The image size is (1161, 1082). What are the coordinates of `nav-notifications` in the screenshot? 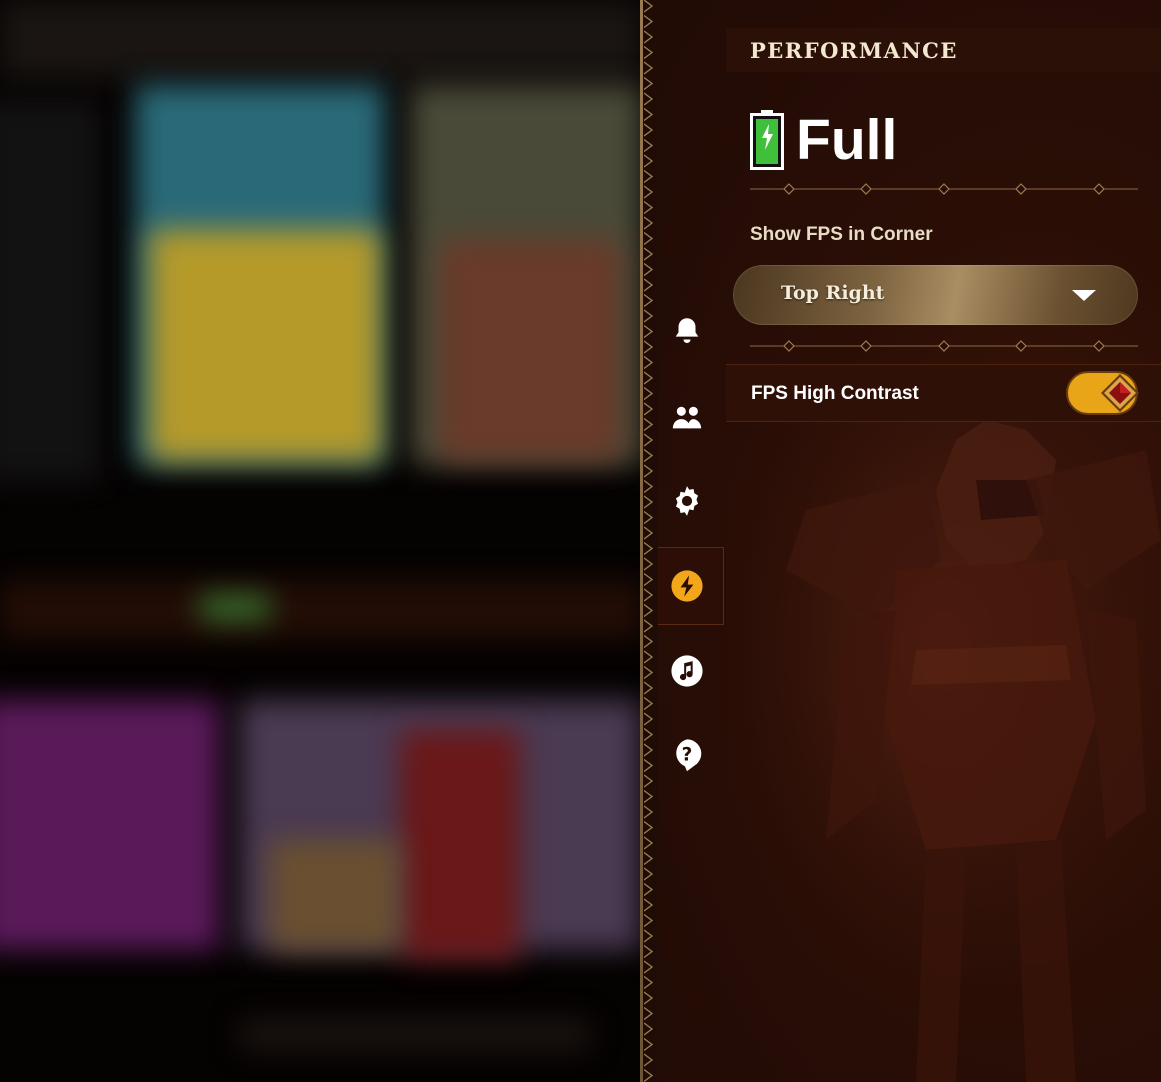 It's located at (691, 331).